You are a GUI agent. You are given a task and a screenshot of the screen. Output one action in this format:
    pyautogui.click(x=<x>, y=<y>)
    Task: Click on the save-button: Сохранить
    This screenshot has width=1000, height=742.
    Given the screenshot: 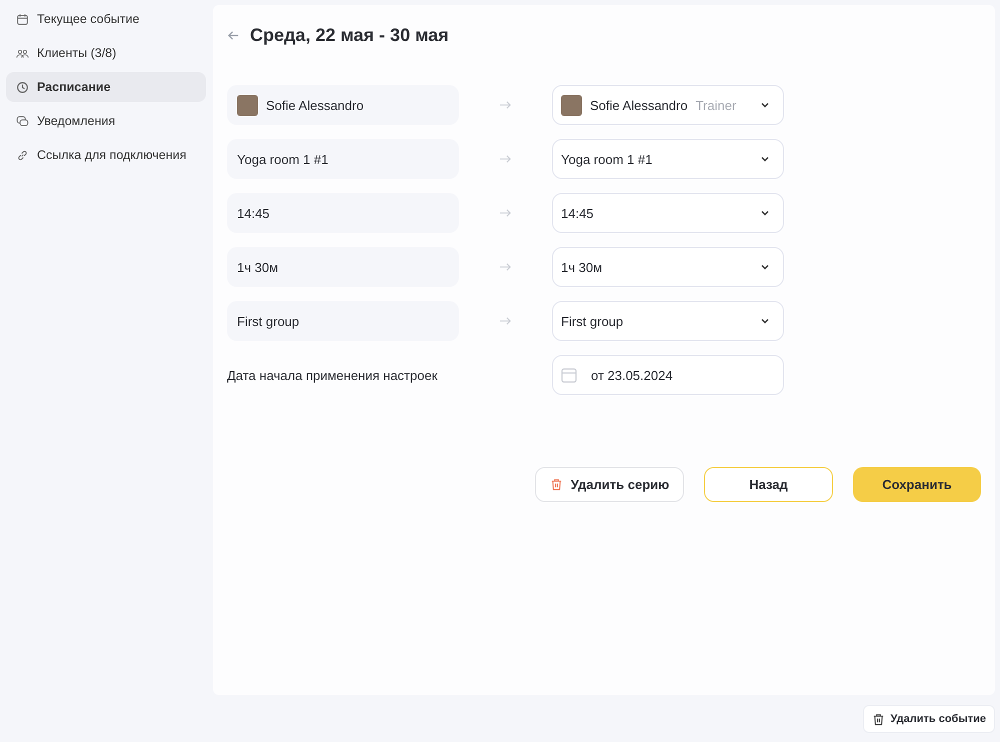 What is the action you would take?
    pyautogui.click(x=917, y=484)
    